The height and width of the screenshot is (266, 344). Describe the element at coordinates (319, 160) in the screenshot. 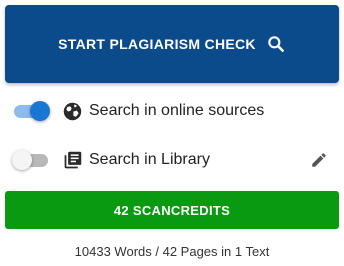

I see `pencil-icon` at that location.